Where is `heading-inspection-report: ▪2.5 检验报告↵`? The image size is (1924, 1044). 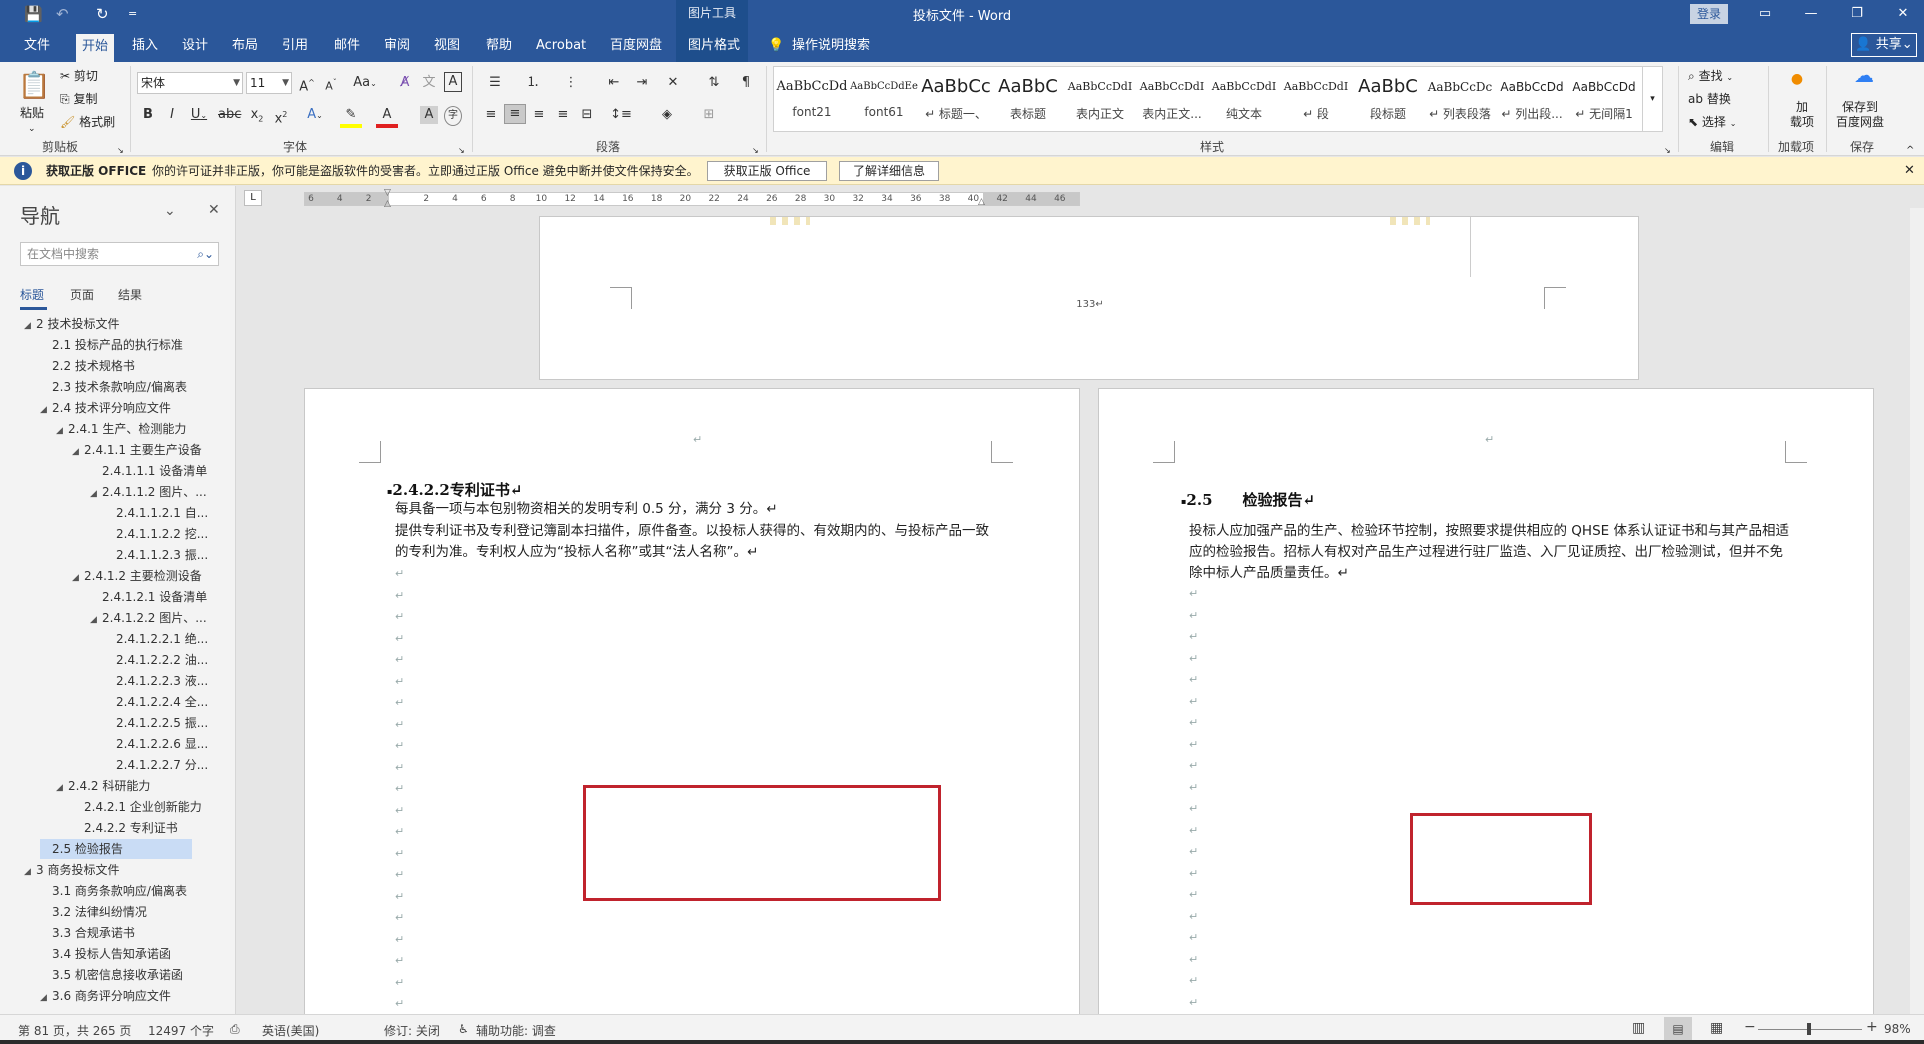 heading-inspection-report: ▪2.5 检验报告↵ is located at coordinates (1248, 499).